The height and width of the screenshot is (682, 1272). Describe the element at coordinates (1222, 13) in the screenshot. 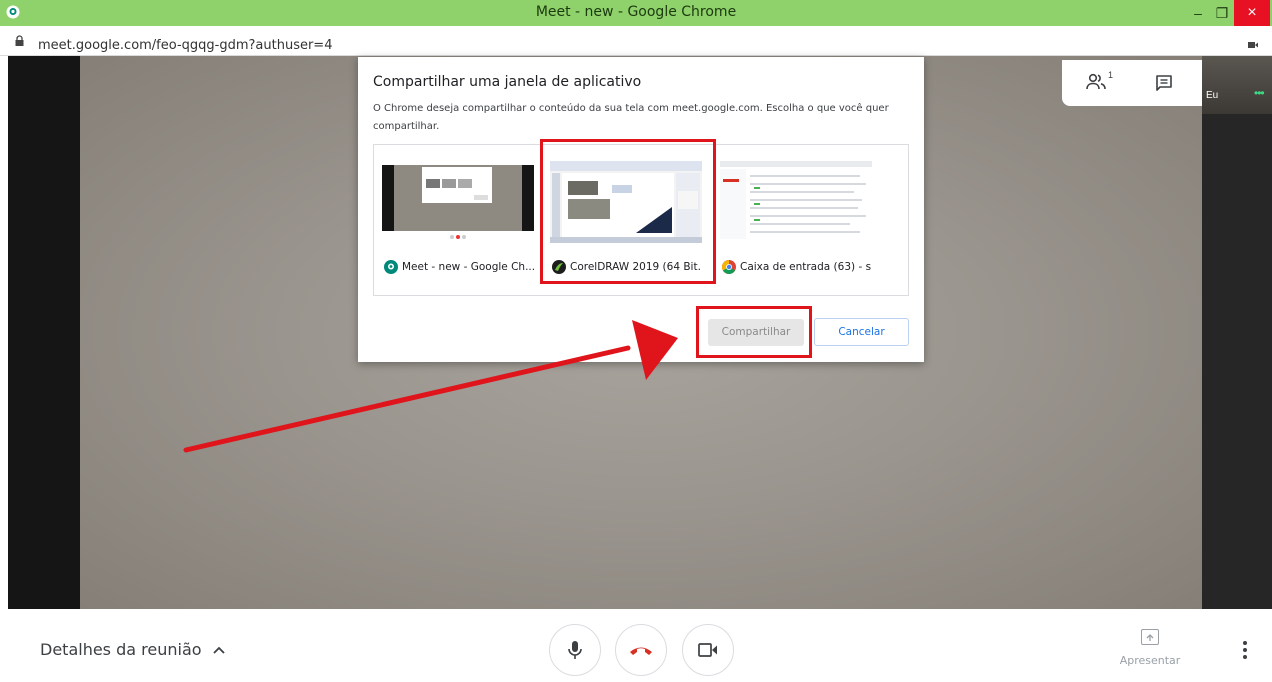

I see `maximize-button: ❐` at that location.